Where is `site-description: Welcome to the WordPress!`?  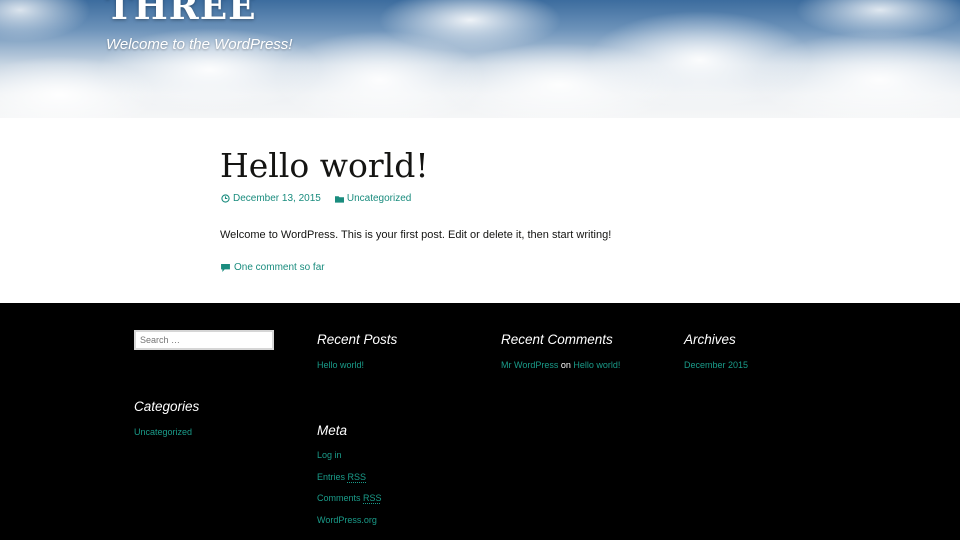
site-description: Welcome to the WordPress! is located at coordinates (199, 44).